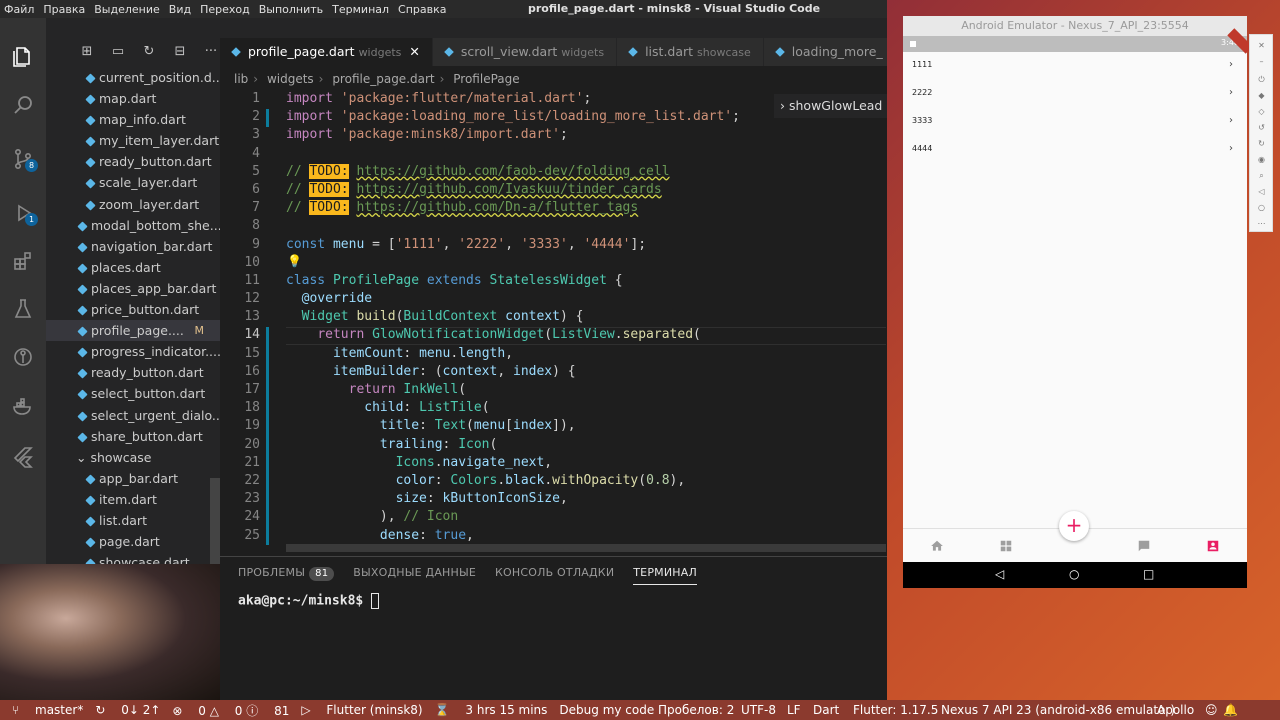  I want to click on flutter-icon, so click(23, 457).